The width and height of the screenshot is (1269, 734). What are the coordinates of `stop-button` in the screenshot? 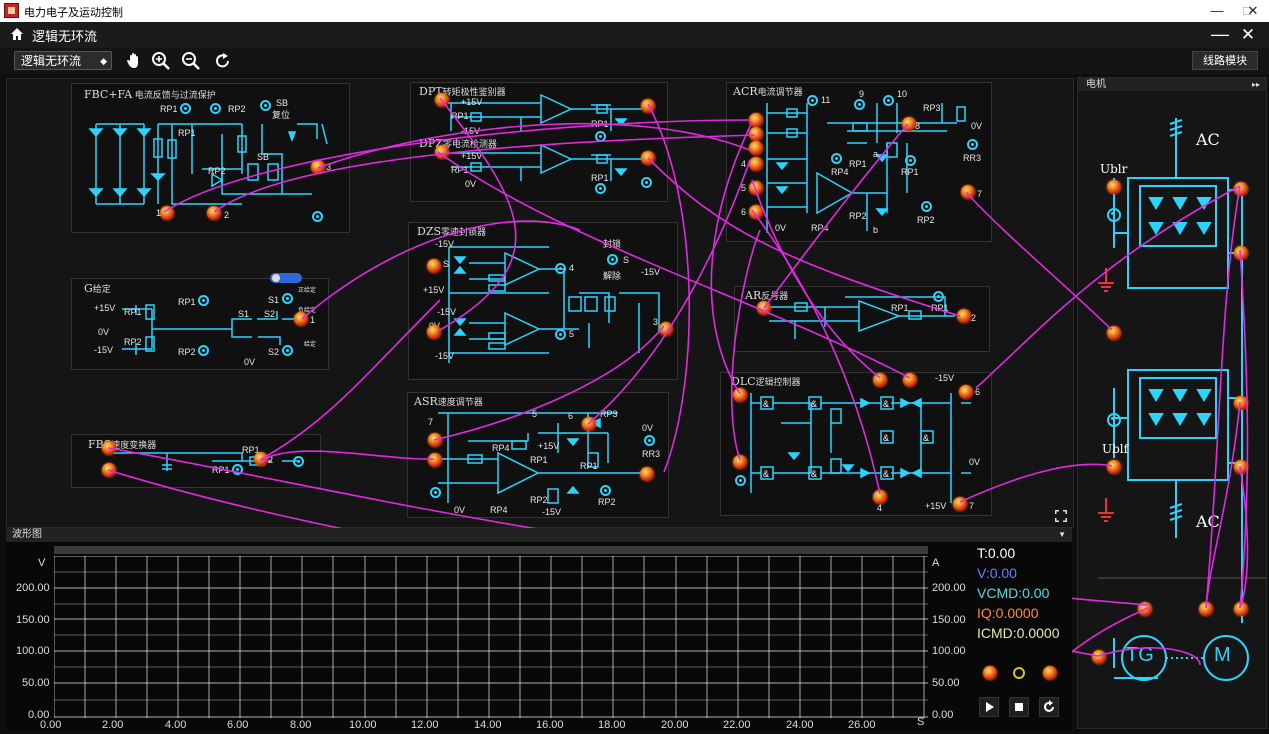 It's located at (1019, 707).